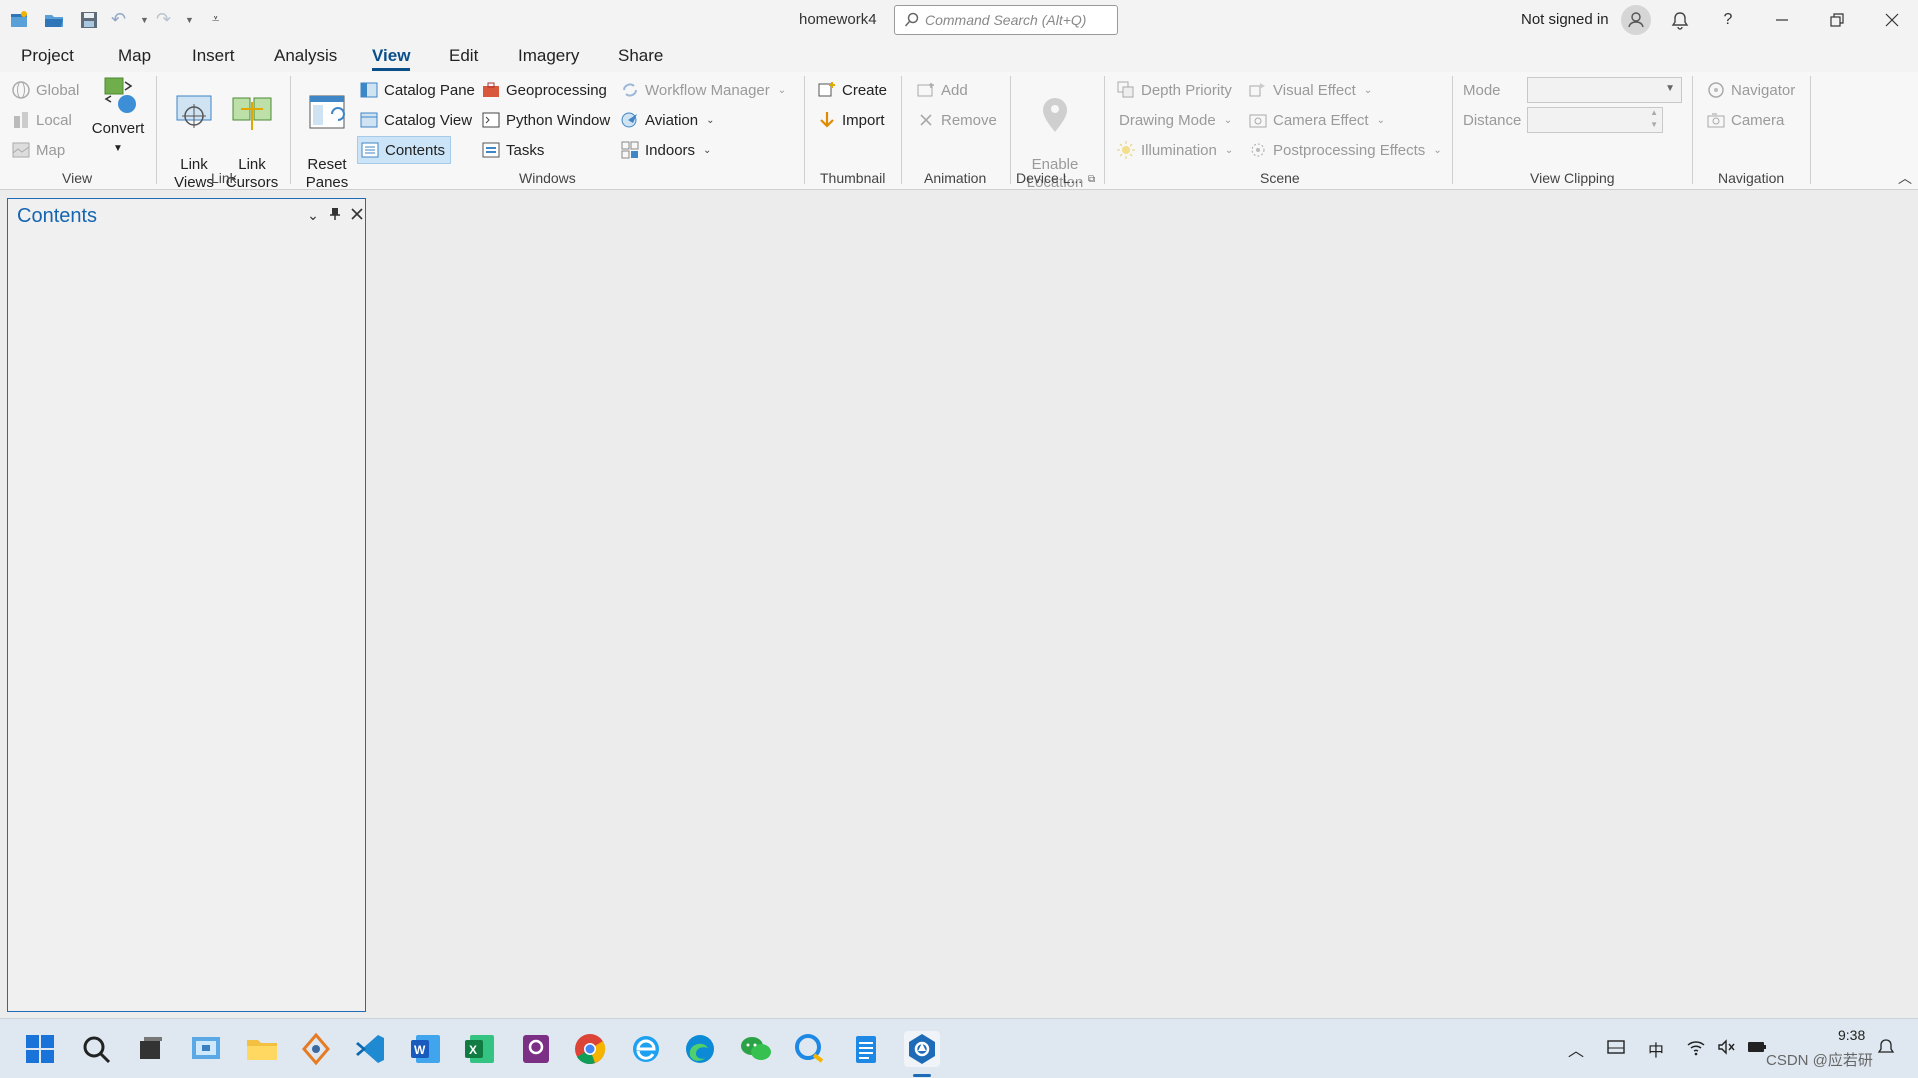  What do you see at coordinates (21, 150) in the screenshot?
I see `map-icon` at bounding box center [21, 150].